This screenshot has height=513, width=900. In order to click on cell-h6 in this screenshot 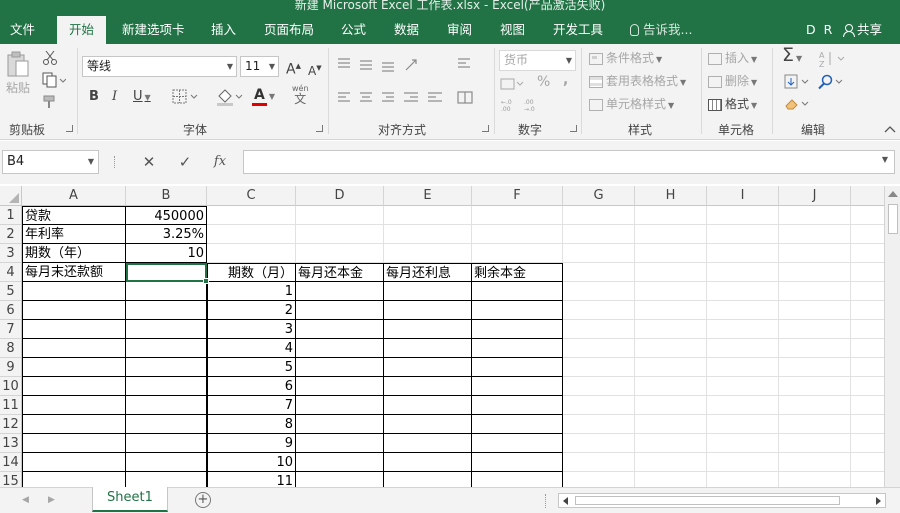, I will do `click(671, 310)`.